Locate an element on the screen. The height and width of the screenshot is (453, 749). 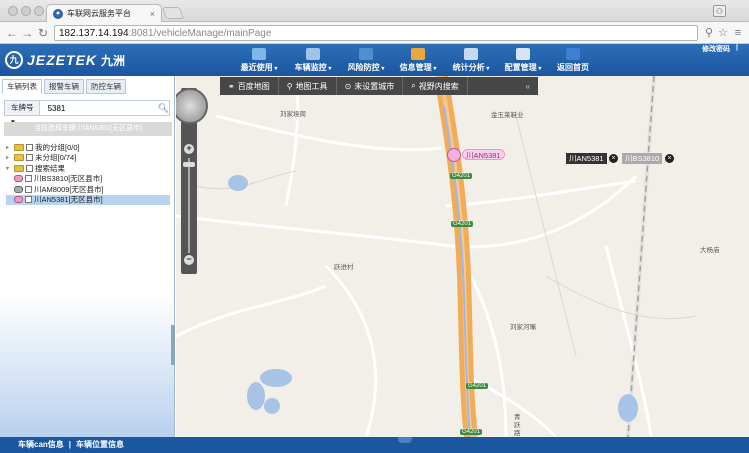
browser-tab: ● 车联网云服务平台 × is located at coordinates (104, 13).